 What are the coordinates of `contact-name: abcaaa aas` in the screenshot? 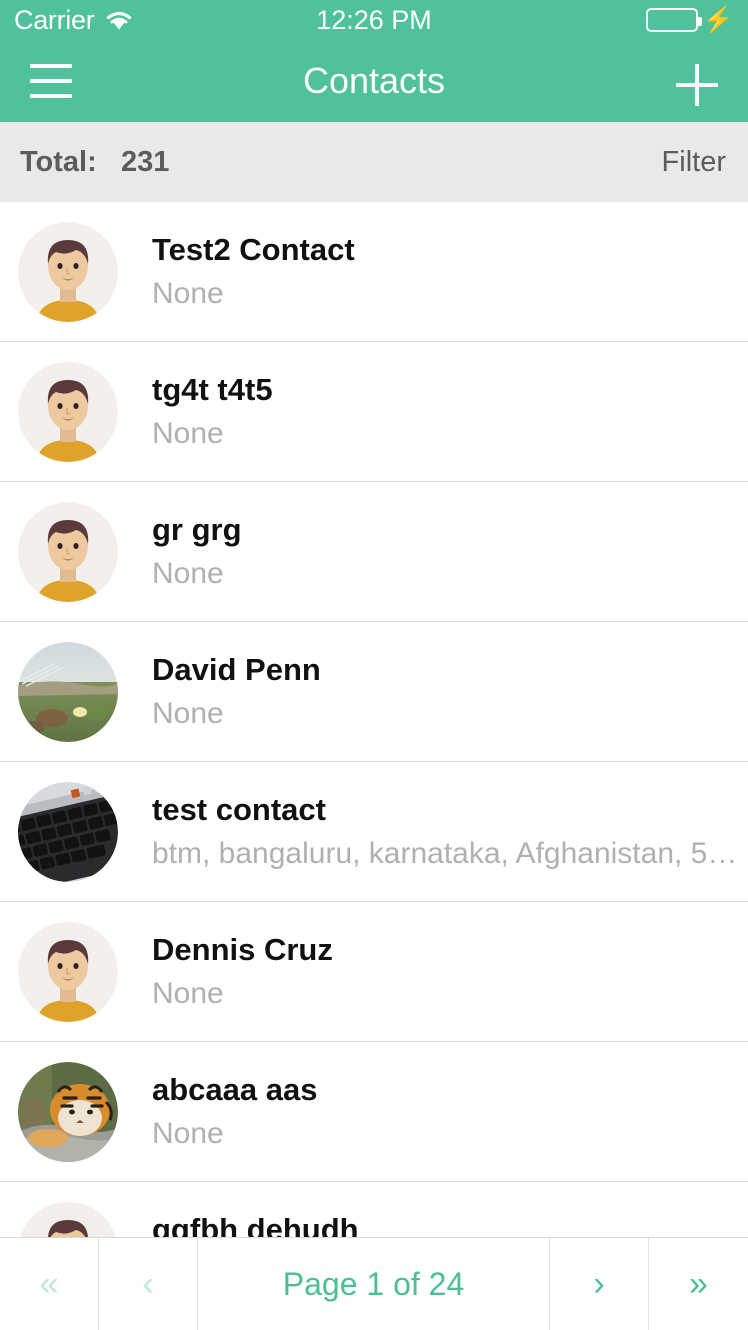 It's located at (235, 1089).